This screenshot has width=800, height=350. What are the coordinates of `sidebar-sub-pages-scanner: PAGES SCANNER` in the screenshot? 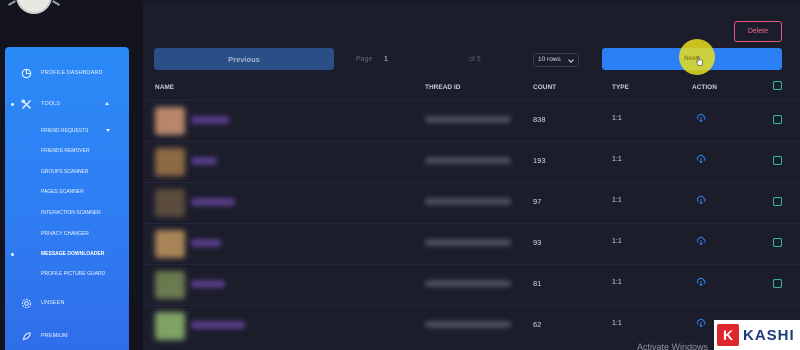 It's located at (62, 192).